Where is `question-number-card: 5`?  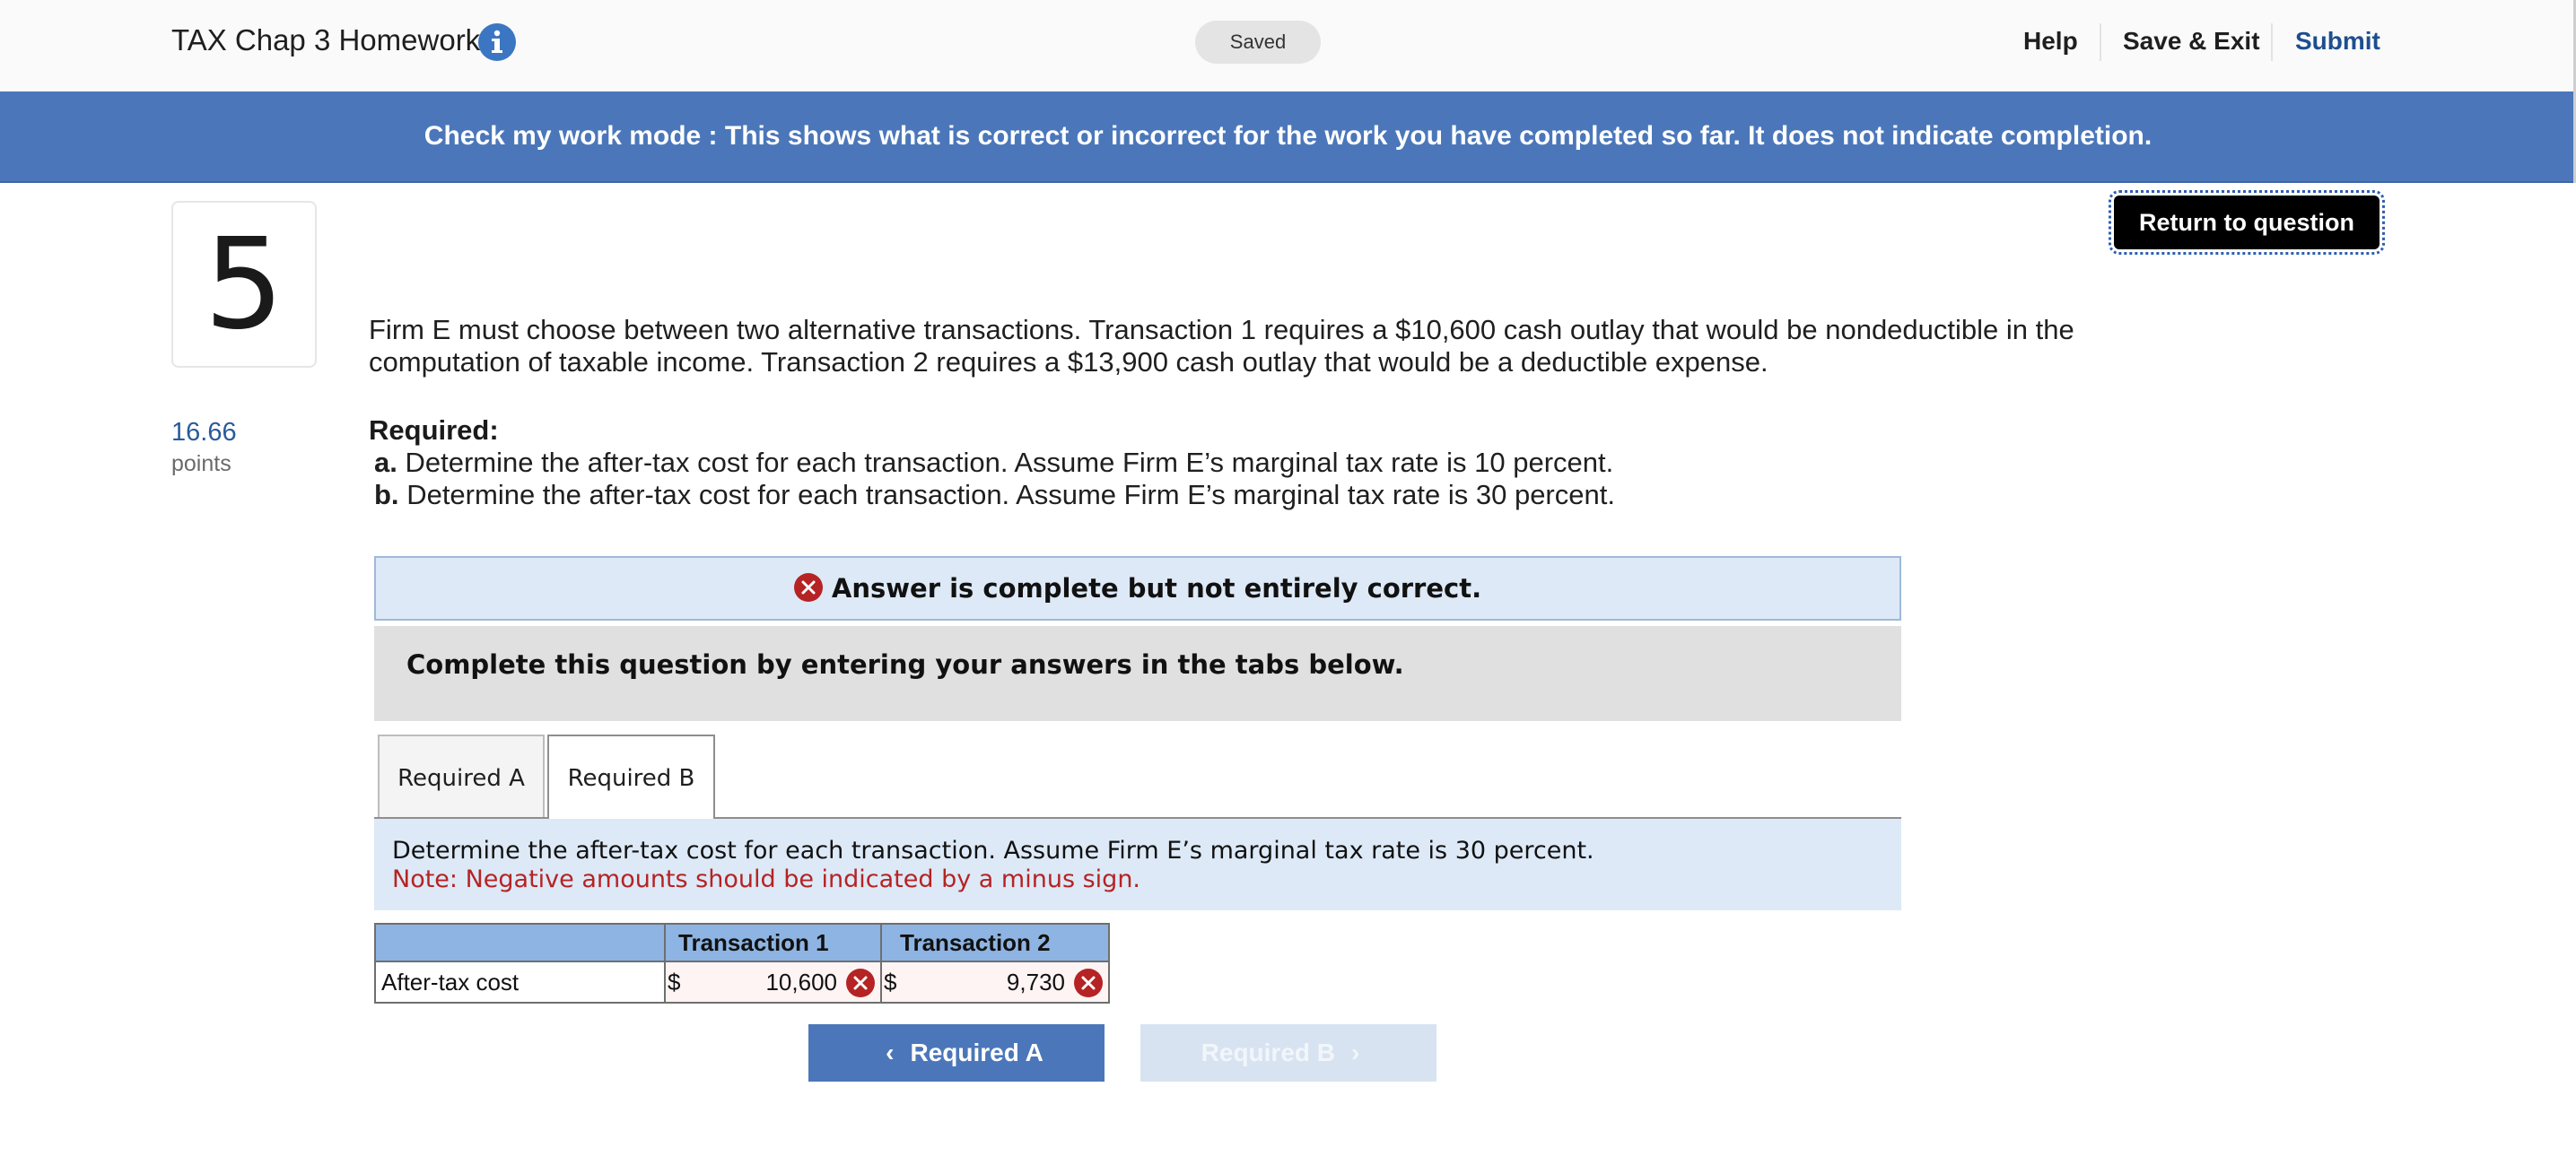 question-number-card: 5 is located at coordinates (244, 284).